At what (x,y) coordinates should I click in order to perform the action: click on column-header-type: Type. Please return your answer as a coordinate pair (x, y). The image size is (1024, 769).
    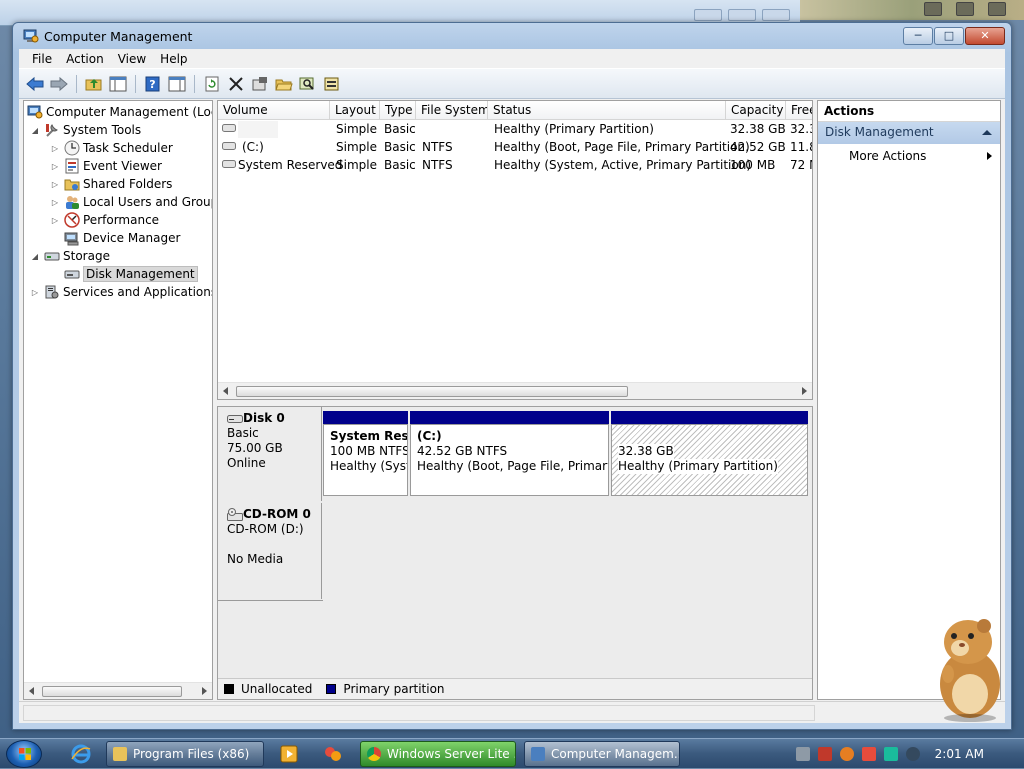
    Looking at the image, I should click on (398, 110).